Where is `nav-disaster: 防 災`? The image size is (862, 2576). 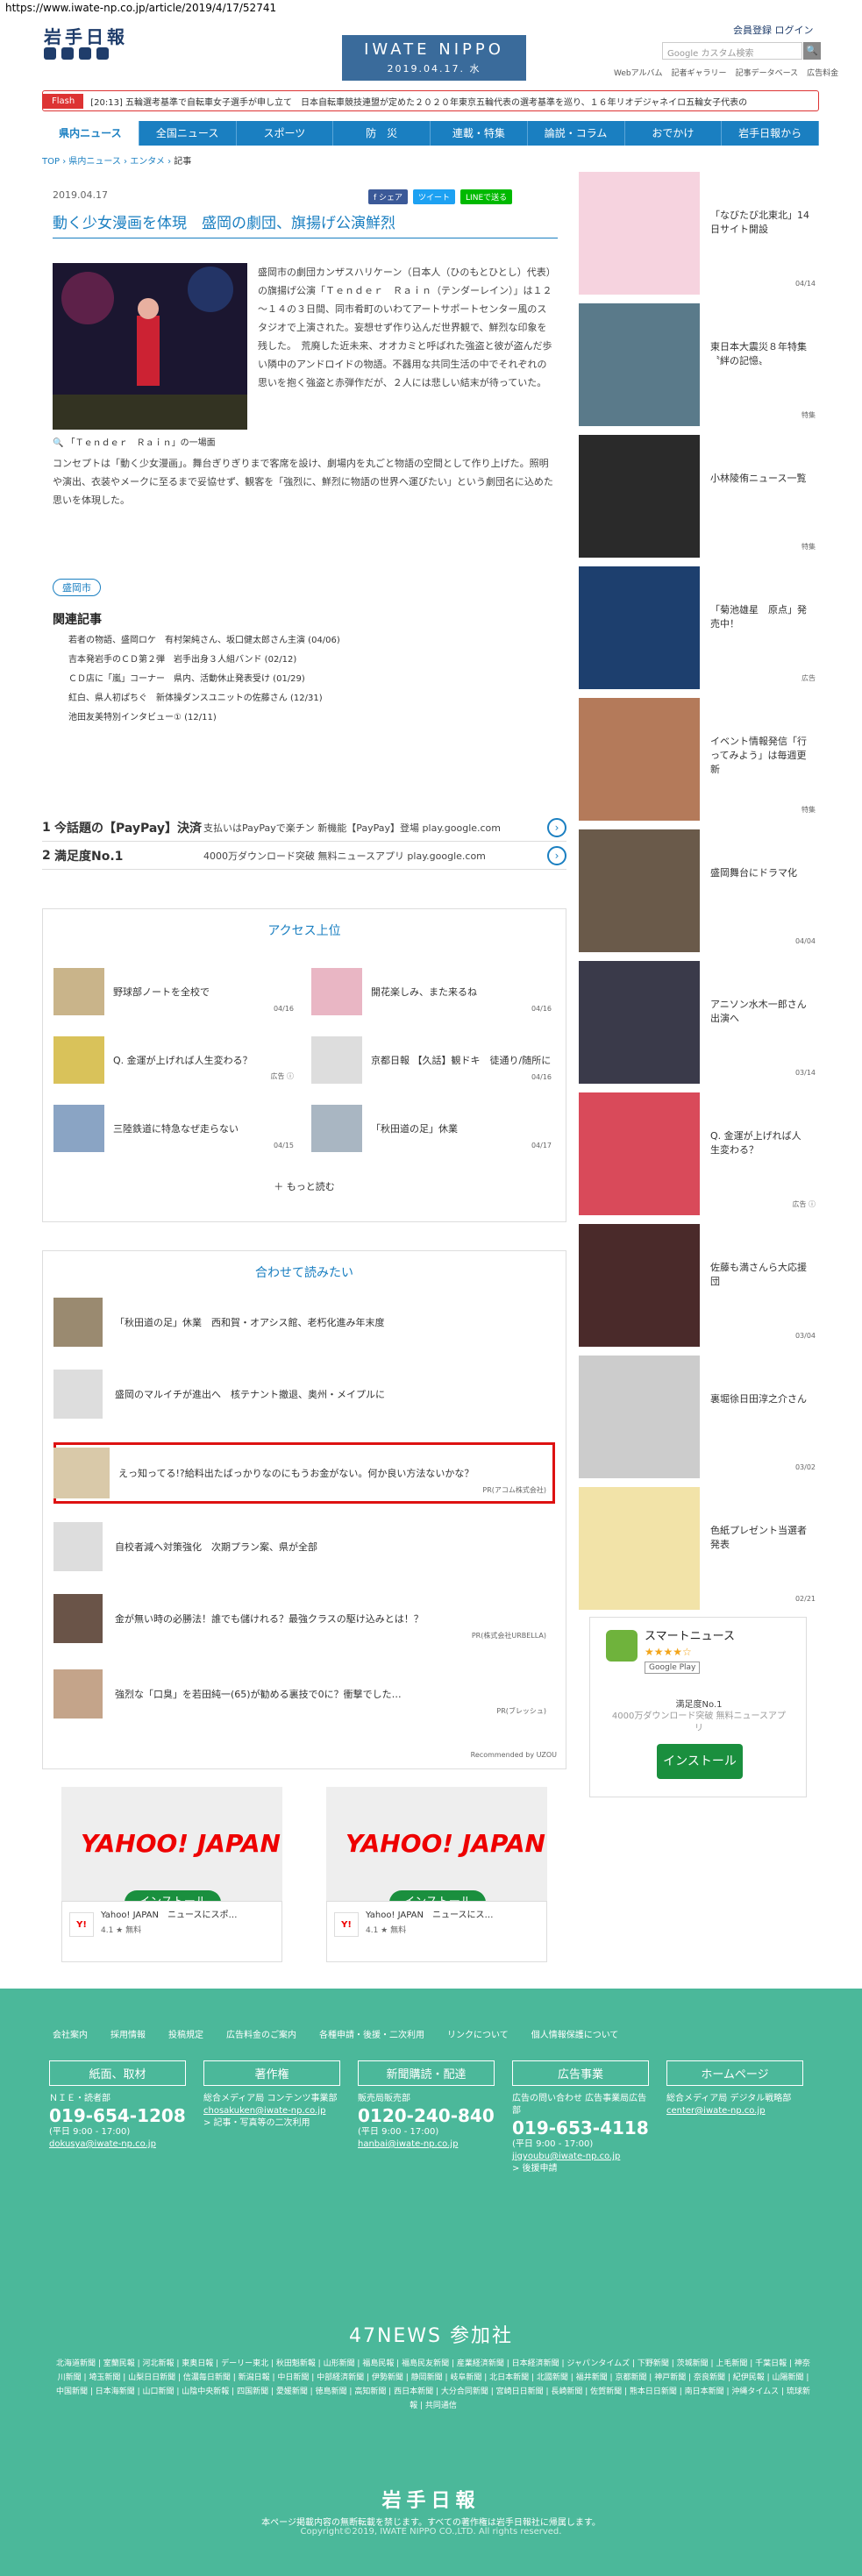
nav-disaster: 防 災 is located at coordinates (382, 133).